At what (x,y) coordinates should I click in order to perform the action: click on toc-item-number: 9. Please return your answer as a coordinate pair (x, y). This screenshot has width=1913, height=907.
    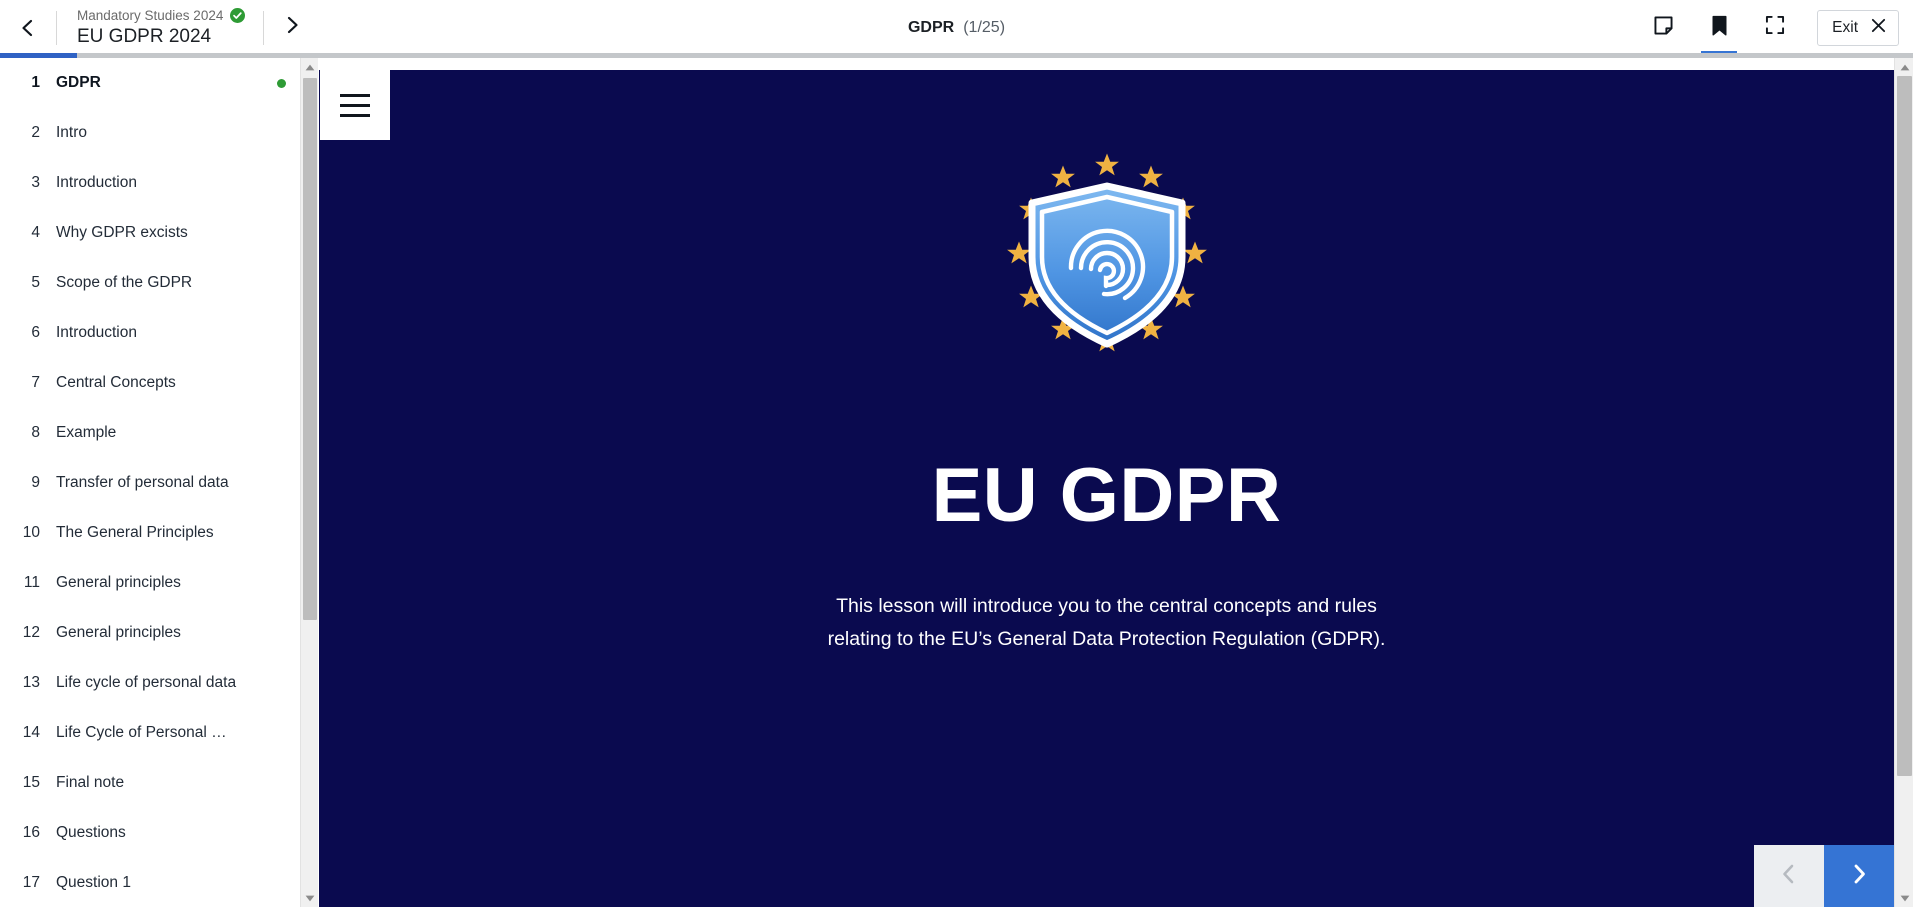
    Looking at the image, I should click on (35, 482).